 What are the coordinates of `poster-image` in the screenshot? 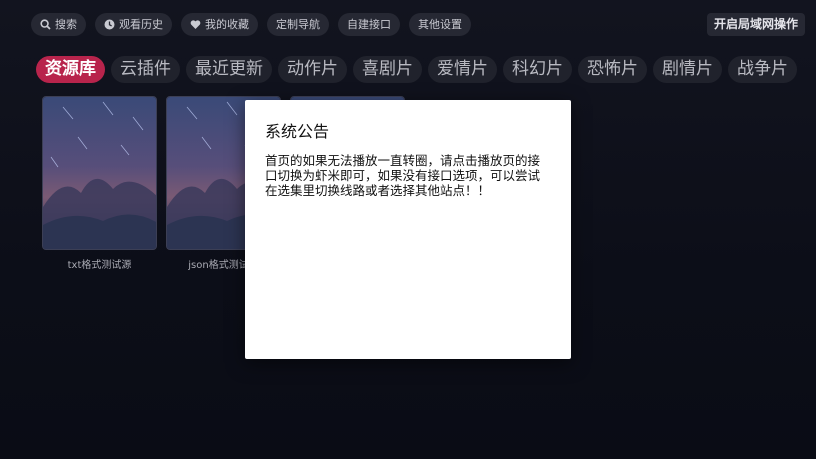 It's located at (99, 173).